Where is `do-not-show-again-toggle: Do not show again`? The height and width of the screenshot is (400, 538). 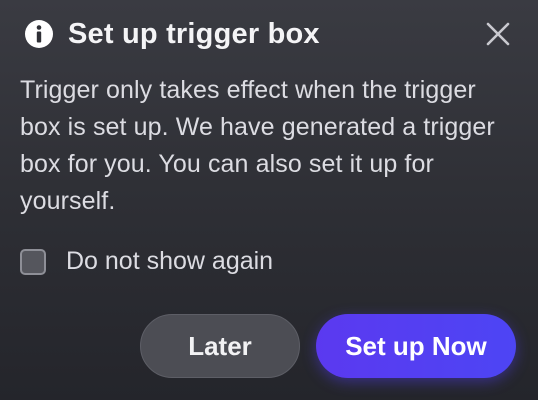
do-not-show-again-toggle: Do not show again is located at coordinates (146, 261).